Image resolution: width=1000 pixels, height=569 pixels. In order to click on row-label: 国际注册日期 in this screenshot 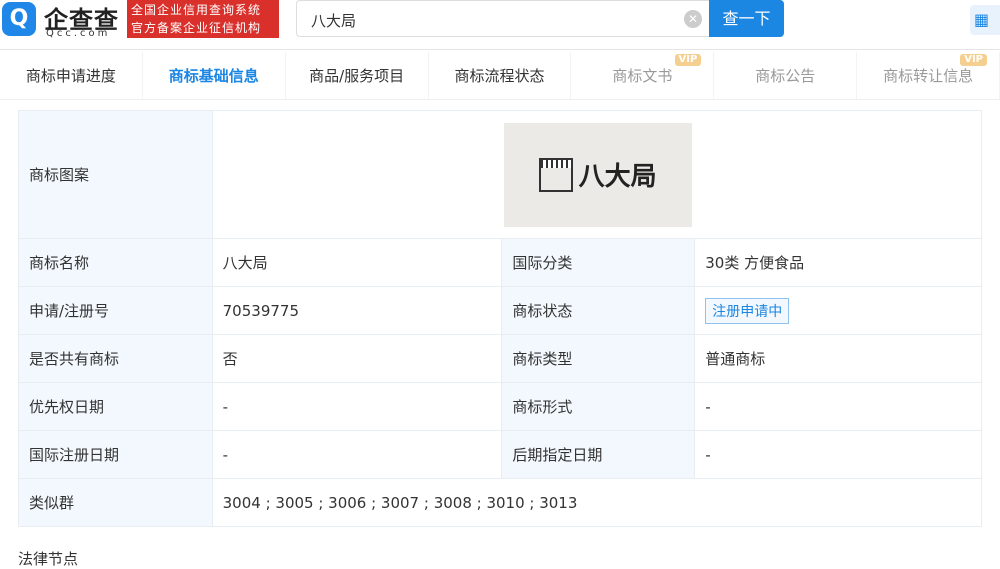, I will do `click(115, 454)`.